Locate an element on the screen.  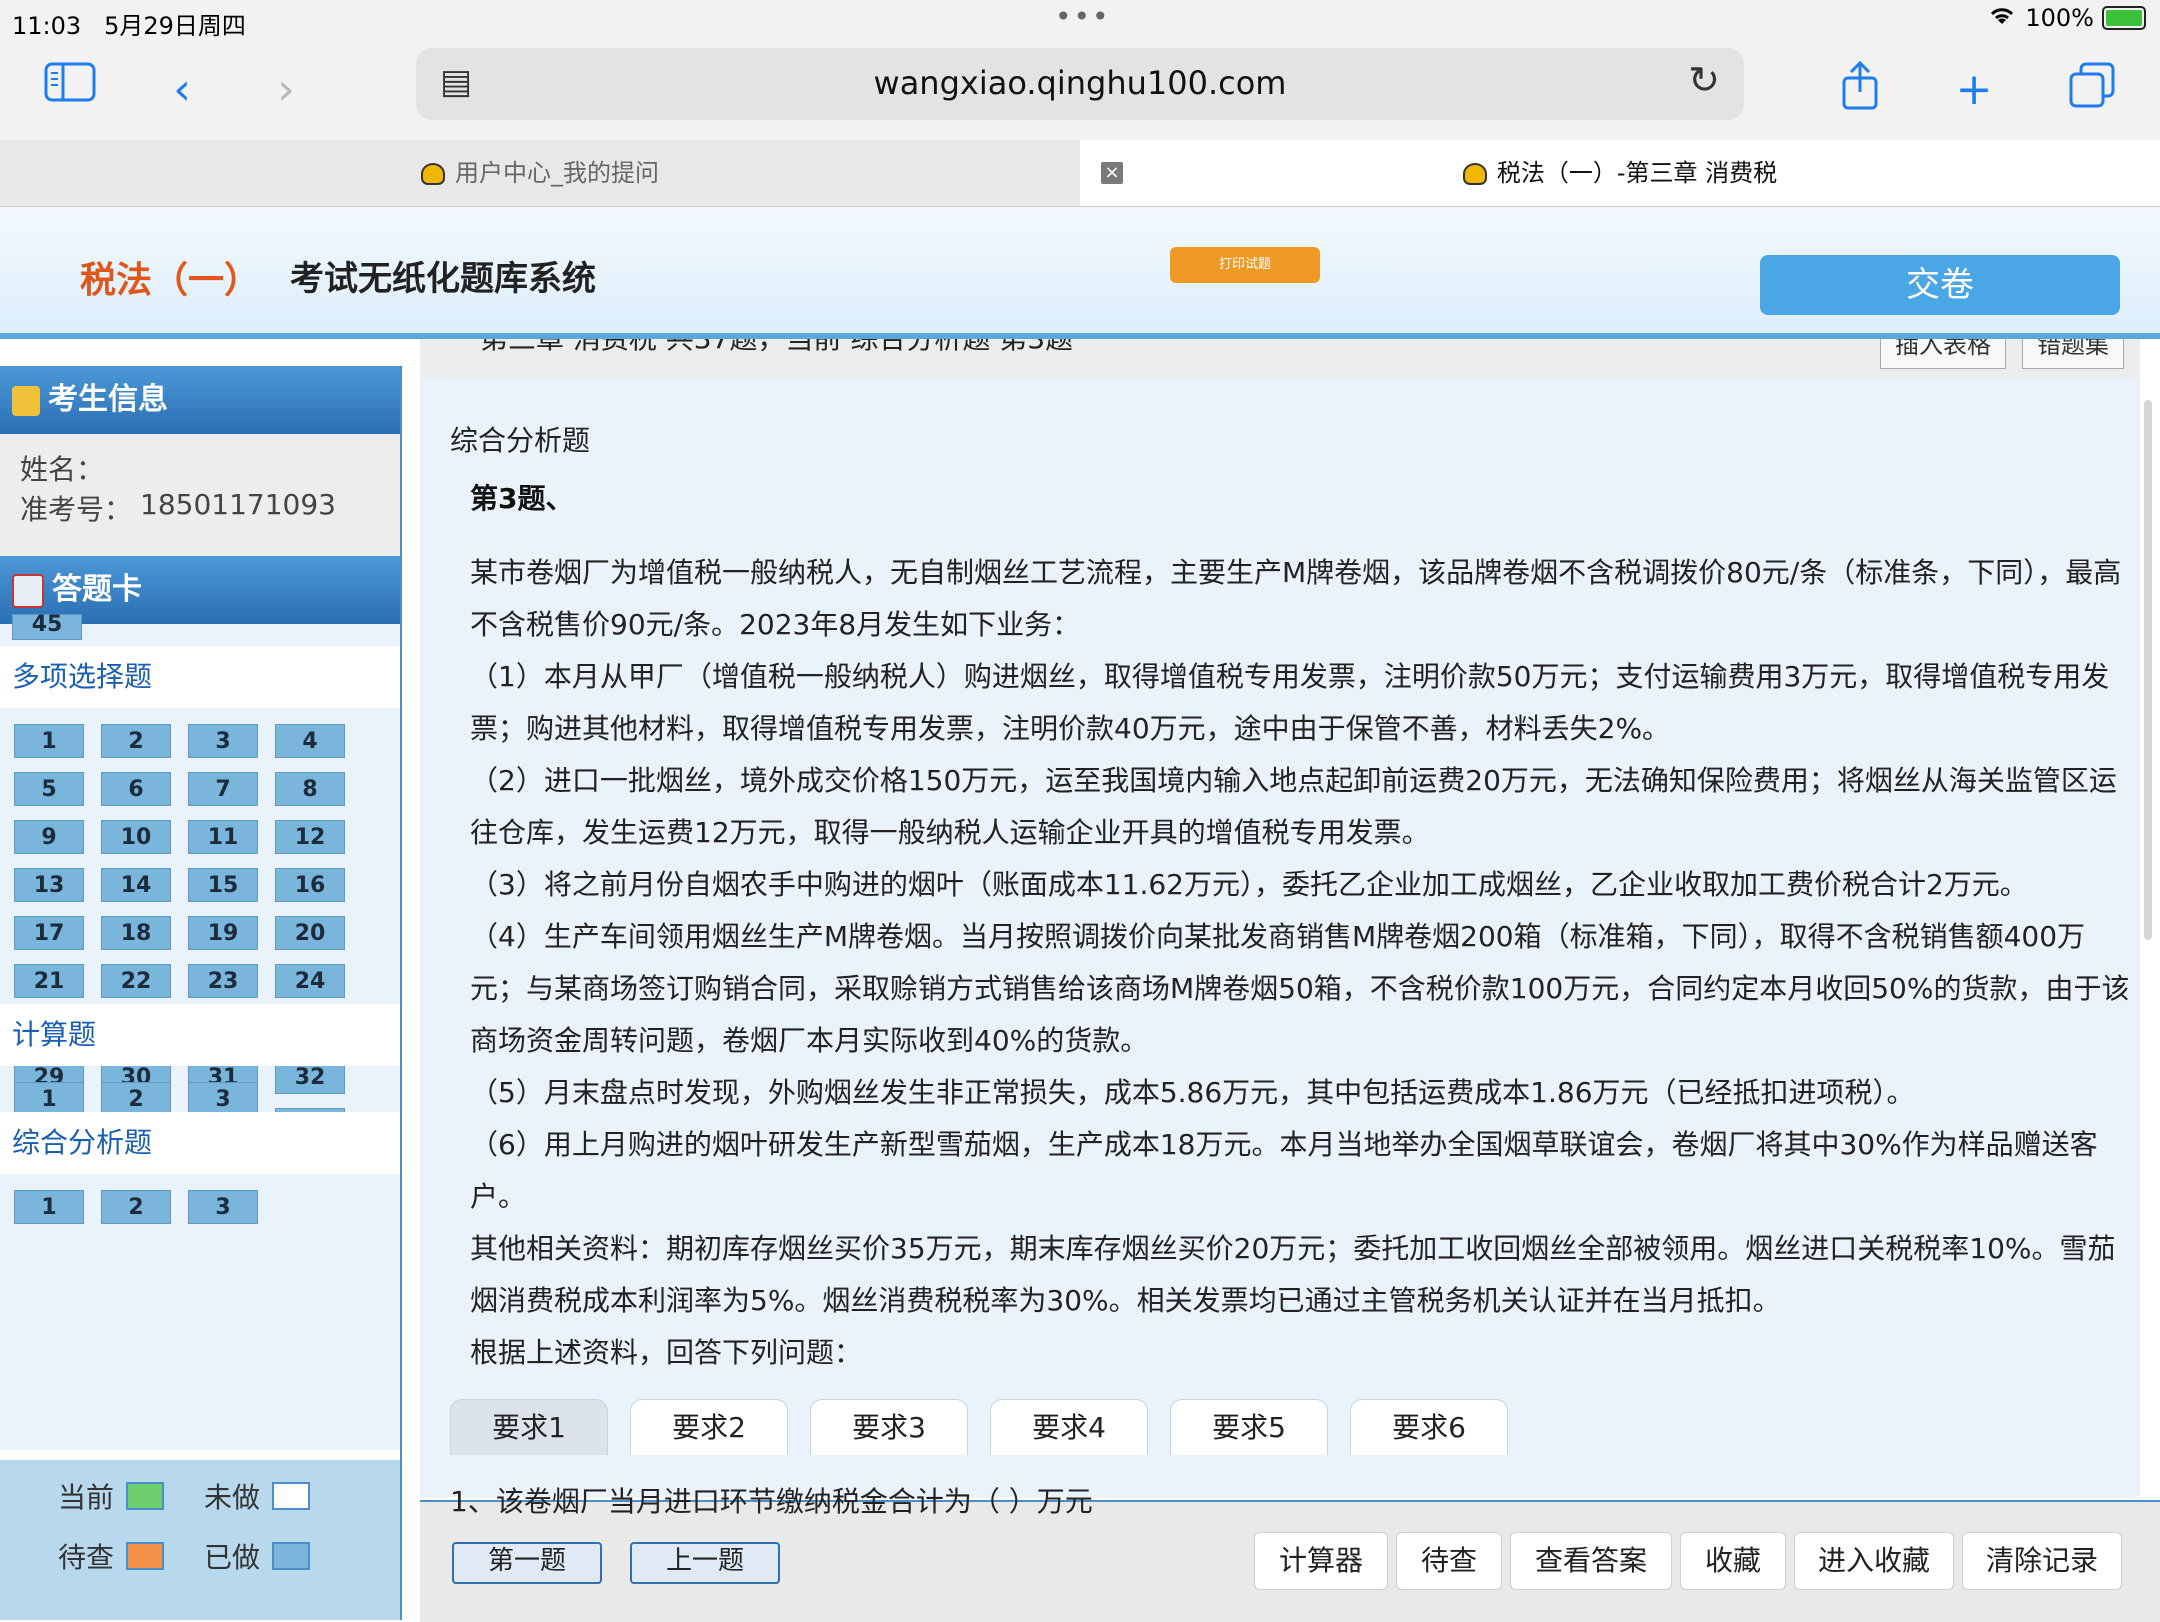
question-button: 5 is located at coordinates (49, 789).